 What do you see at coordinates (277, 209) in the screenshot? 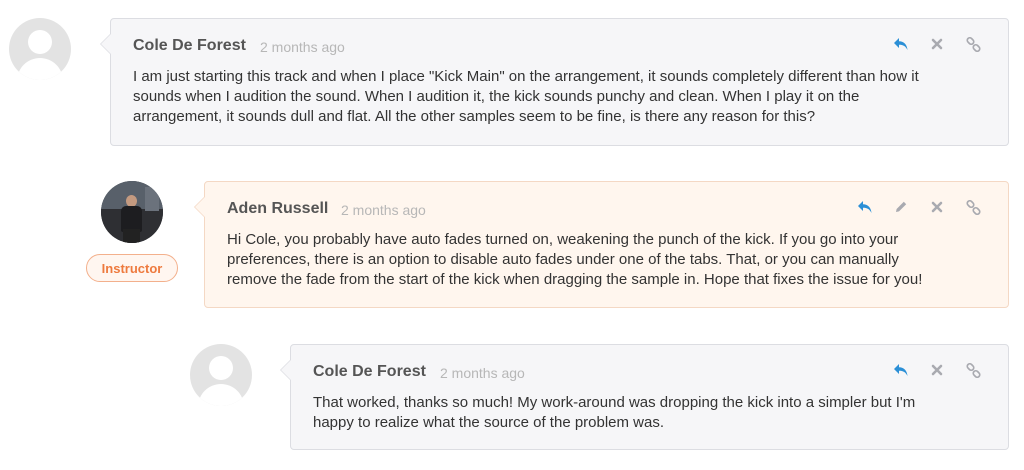
I see `comment-author: Aden Russell` at bounding box center [277, 209].